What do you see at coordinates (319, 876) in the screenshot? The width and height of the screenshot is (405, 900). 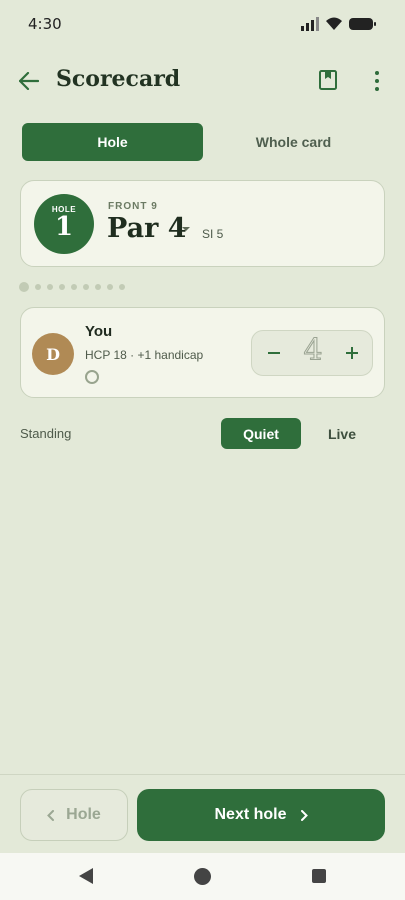 I see `nav-recents-icon` at bounding box center [319, 876].